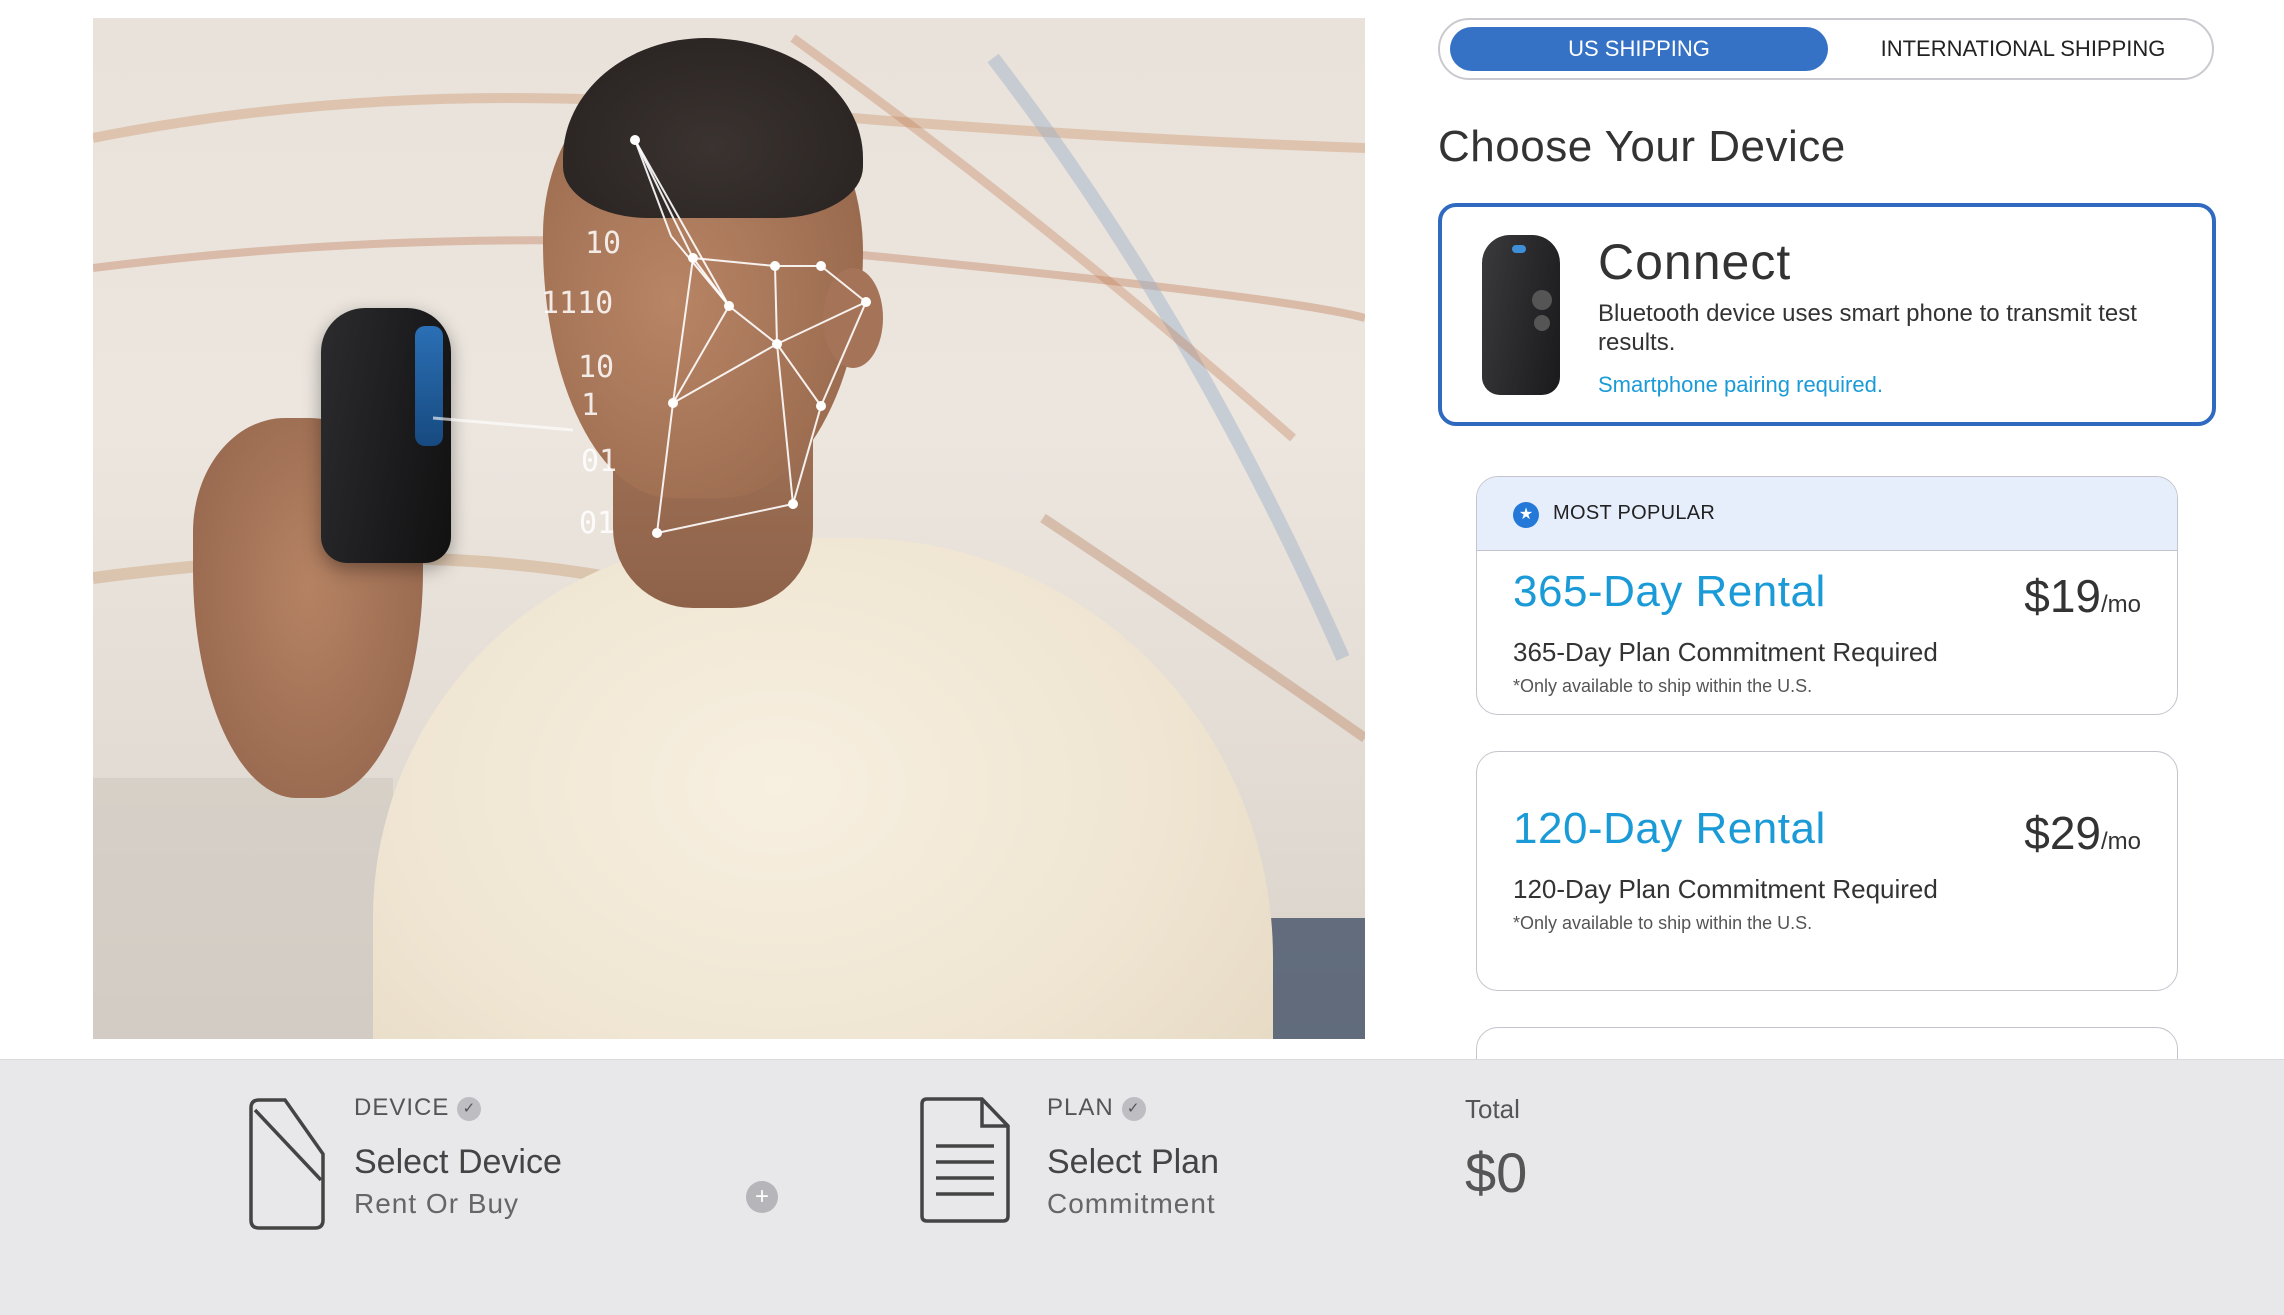 The height and width of the screenshot is (1315, 2284). Describe the element at coordinates (965, 1160) in the screenshot. I see `document-icon` at that location.